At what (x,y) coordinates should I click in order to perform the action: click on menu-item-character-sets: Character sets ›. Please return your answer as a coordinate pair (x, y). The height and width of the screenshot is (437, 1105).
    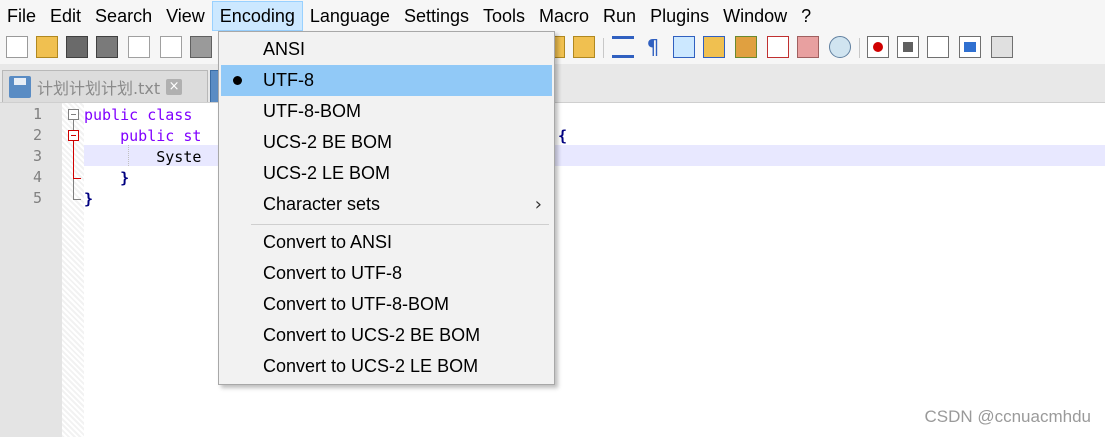
    Looking at the image, I should click on (386, 204).